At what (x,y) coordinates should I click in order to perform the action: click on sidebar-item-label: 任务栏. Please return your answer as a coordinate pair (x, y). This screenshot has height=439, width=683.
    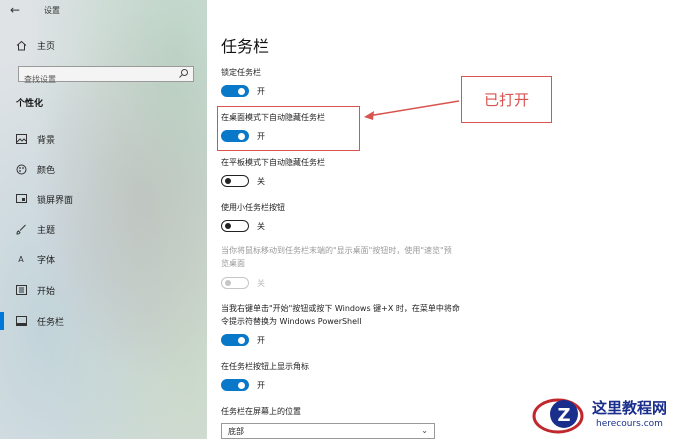
    Looking at the image, I should click on (51, 322).